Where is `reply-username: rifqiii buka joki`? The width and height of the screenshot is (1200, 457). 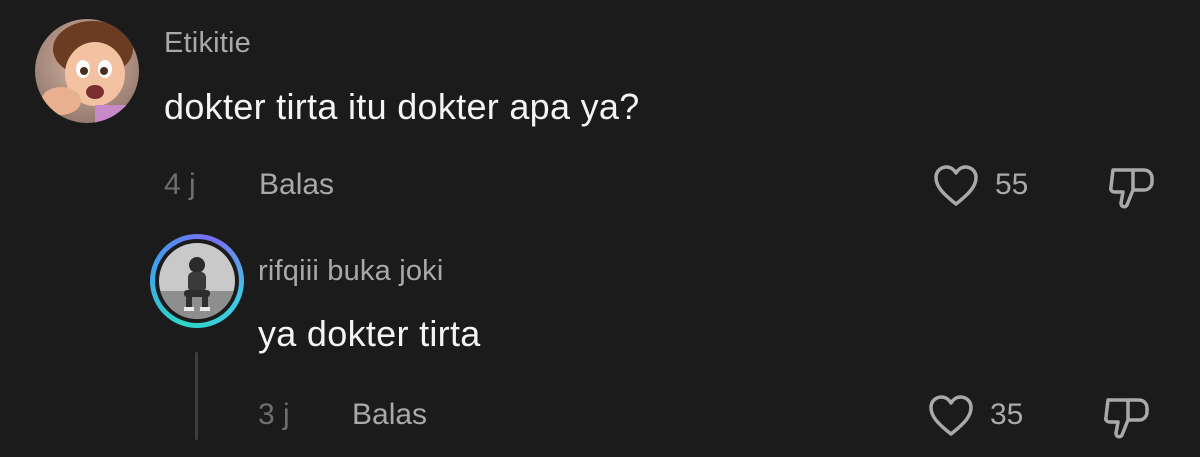 reply-username: rifqiii buka joki is located at coordinates (351, 271).